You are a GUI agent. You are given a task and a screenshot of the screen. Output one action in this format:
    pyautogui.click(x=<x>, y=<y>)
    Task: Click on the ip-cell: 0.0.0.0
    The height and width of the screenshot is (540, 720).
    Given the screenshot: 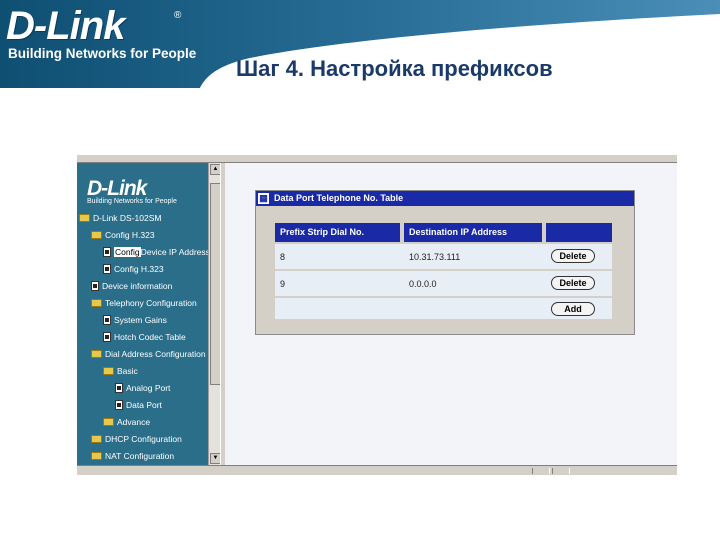 What is the action you would take?
    pyautogui.click(x=423, y=284)
    